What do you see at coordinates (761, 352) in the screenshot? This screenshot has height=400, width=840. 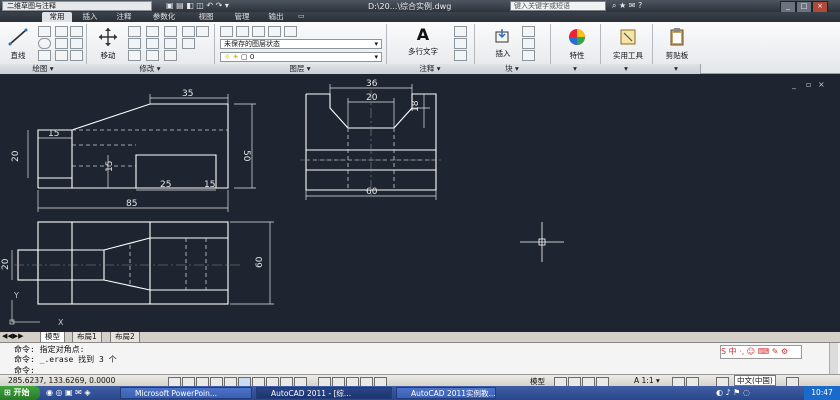 I see `ime-toolbar: S 中 ·, ☺ ⌨ ✎ ⚙` at bounding box center [761, 352].